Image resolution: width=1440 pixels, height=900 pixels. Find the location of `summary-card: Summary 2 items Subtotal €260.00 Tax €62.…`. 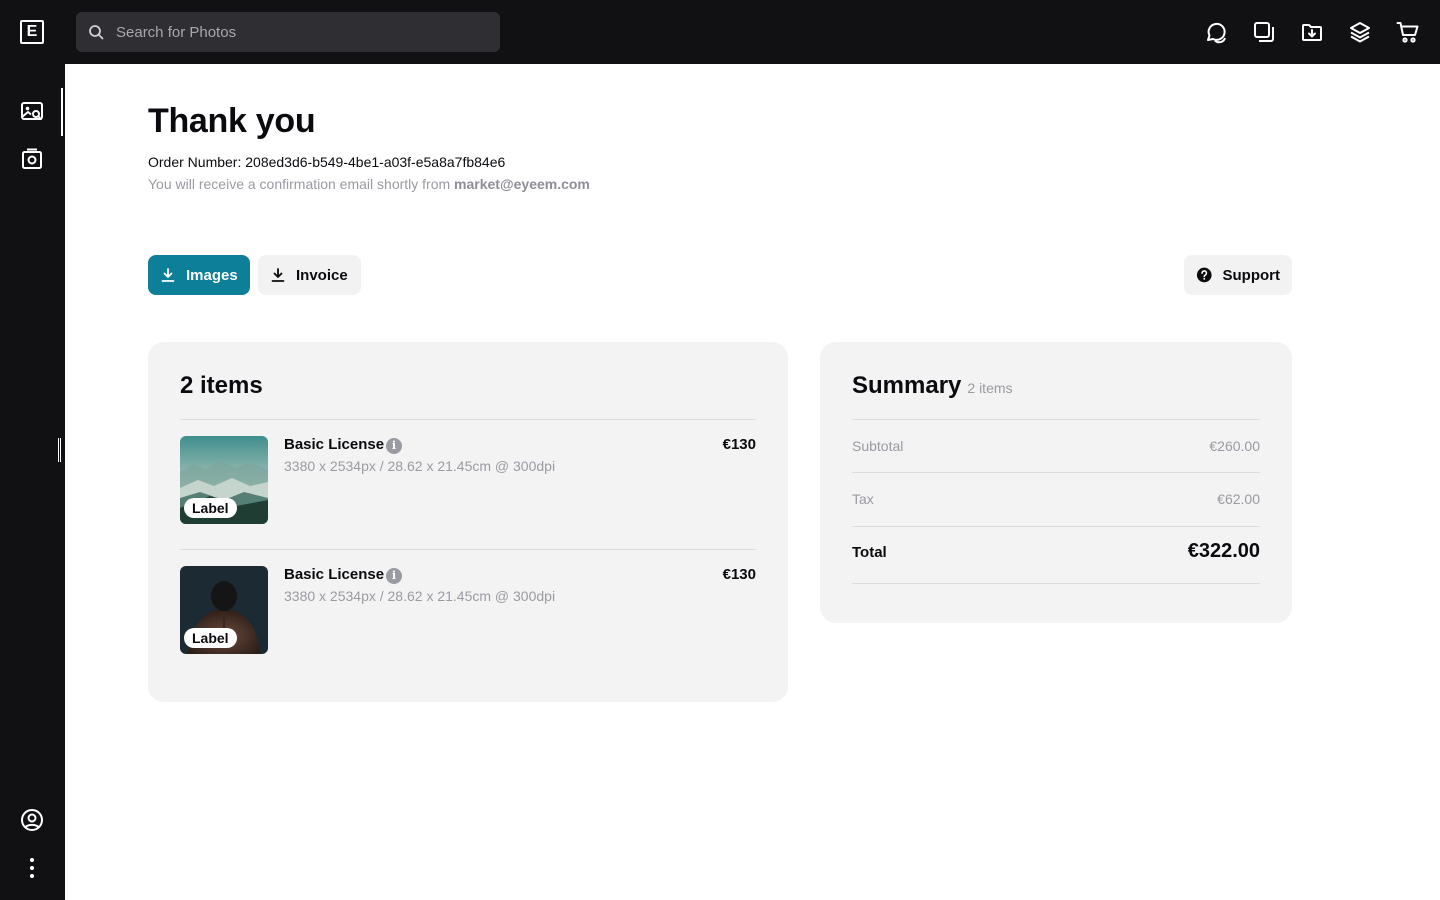

summary-card: Summary 2 items Subtotal €260.00 Tax €62.… is located at coordinates (1056, 482).